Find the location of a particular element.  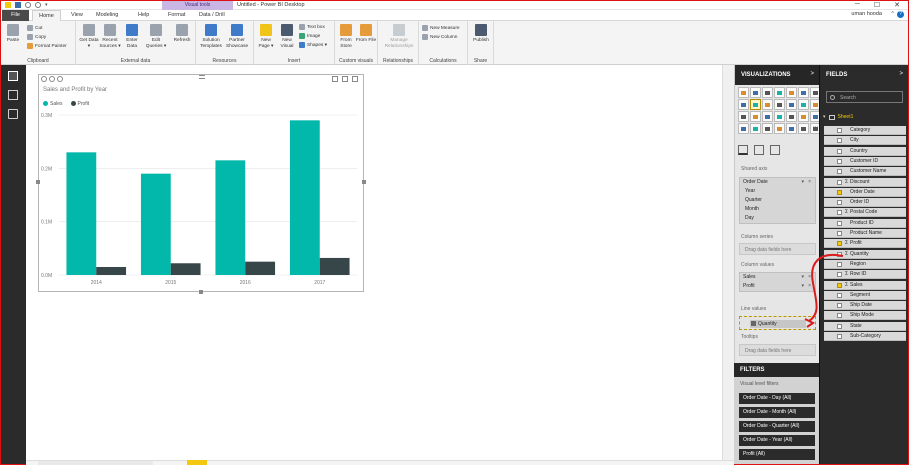

column-values-well: Sales ▾ × Profit ▾ × is located at coordinates (777, 282).